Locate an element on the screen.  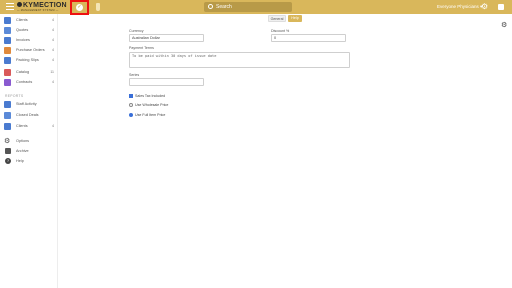
series-input is located at coordinates (166, 82).